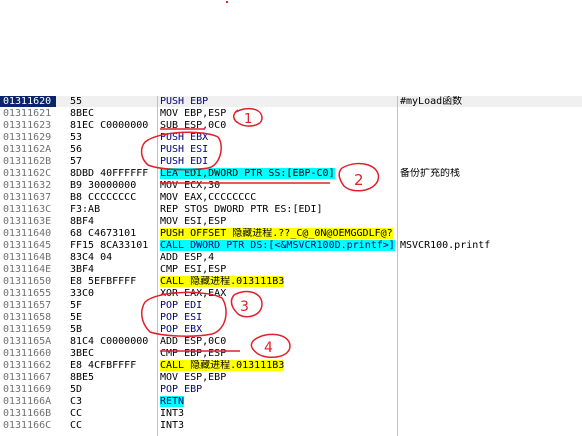  I want to click on hex-dump-cell: 5D, so click(76, 389).